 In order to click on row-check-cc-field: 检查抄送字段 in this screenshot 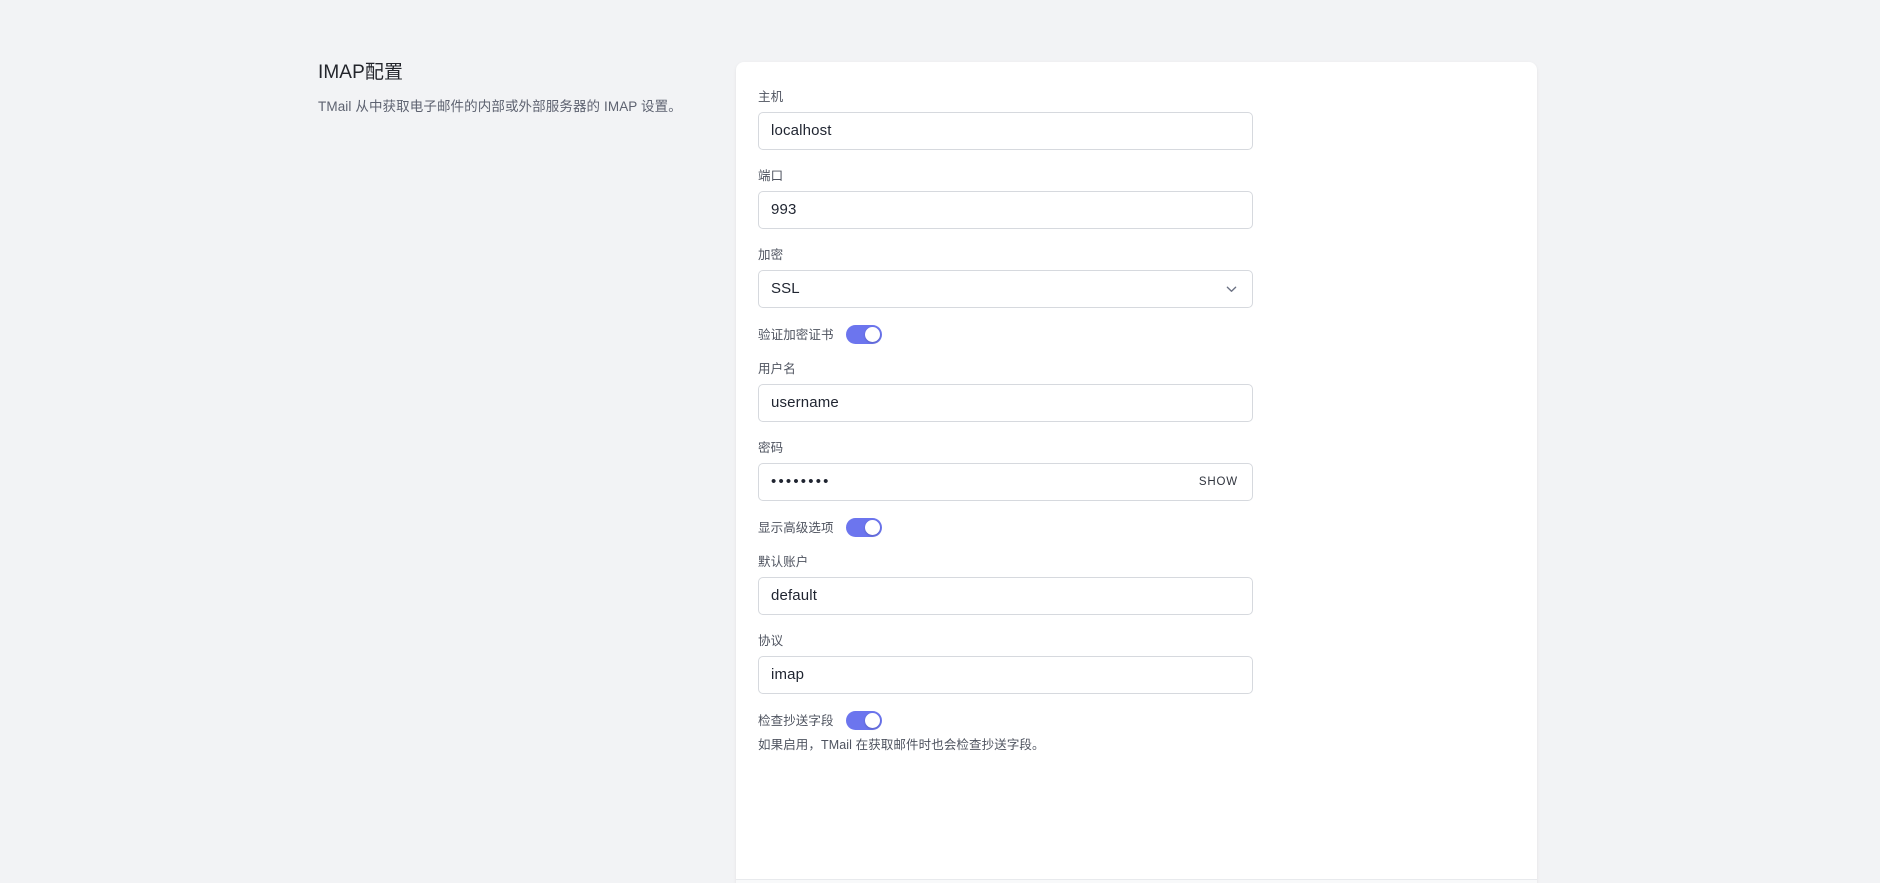, I will do `click(1136, 720)`.